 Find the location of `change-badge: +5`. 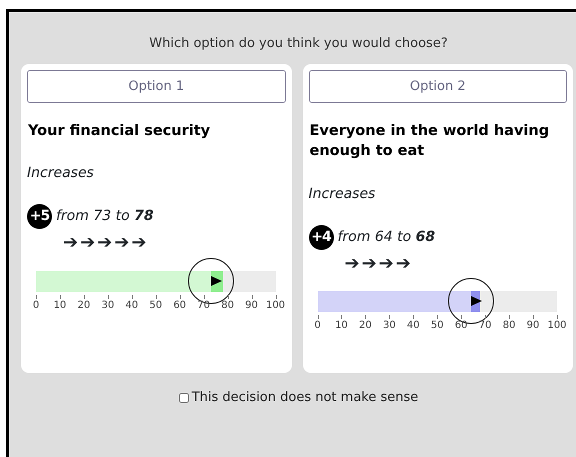

change-badge: +5 is located at coordinates (39, 217).